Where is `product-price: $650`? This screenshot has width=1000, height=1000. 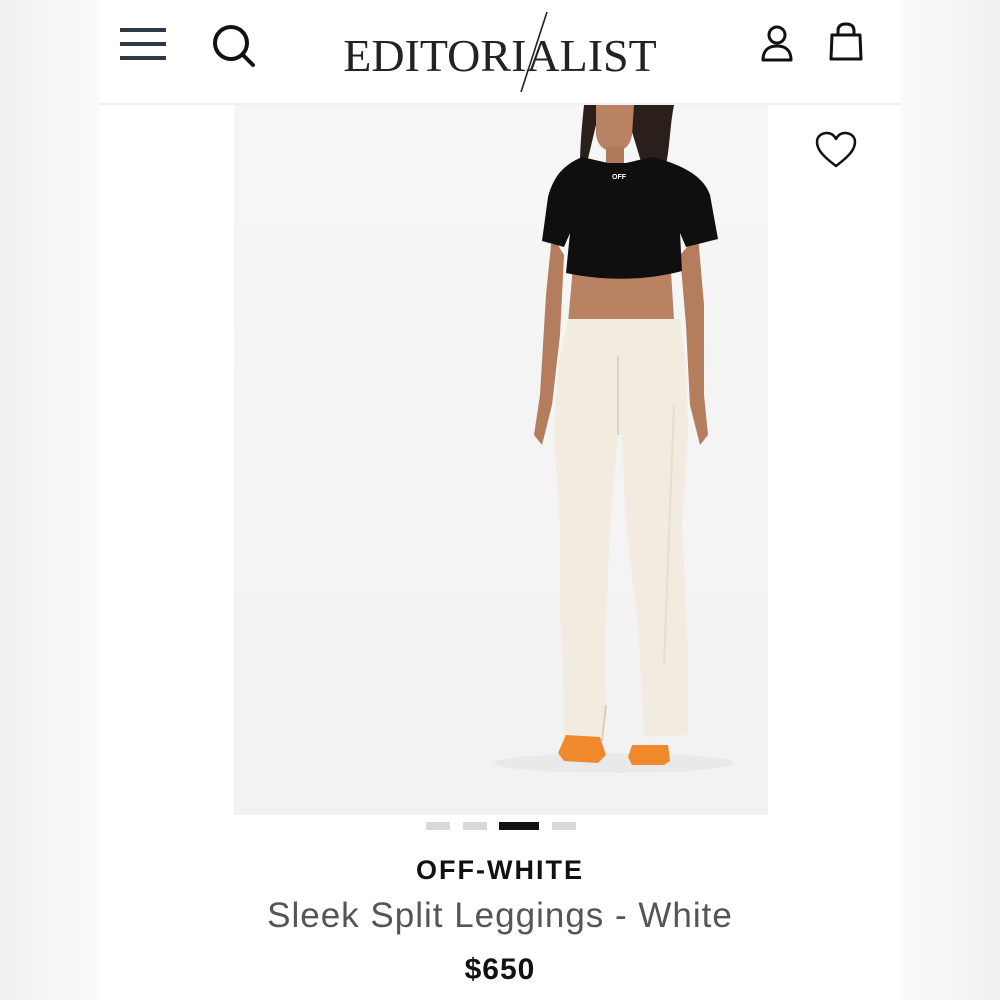 product-price: $650 is located at coordinates (500, 969).